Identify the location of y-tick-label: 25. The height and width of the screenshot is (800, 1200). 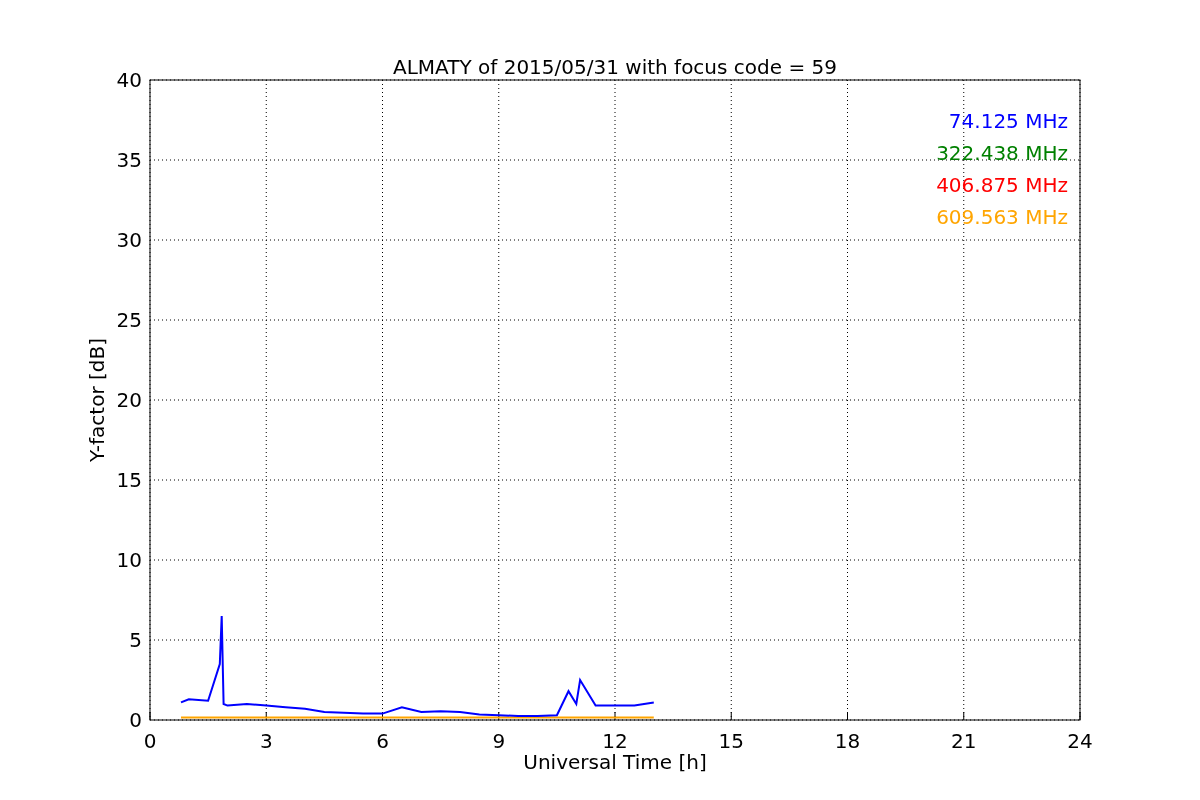
(129, 320).